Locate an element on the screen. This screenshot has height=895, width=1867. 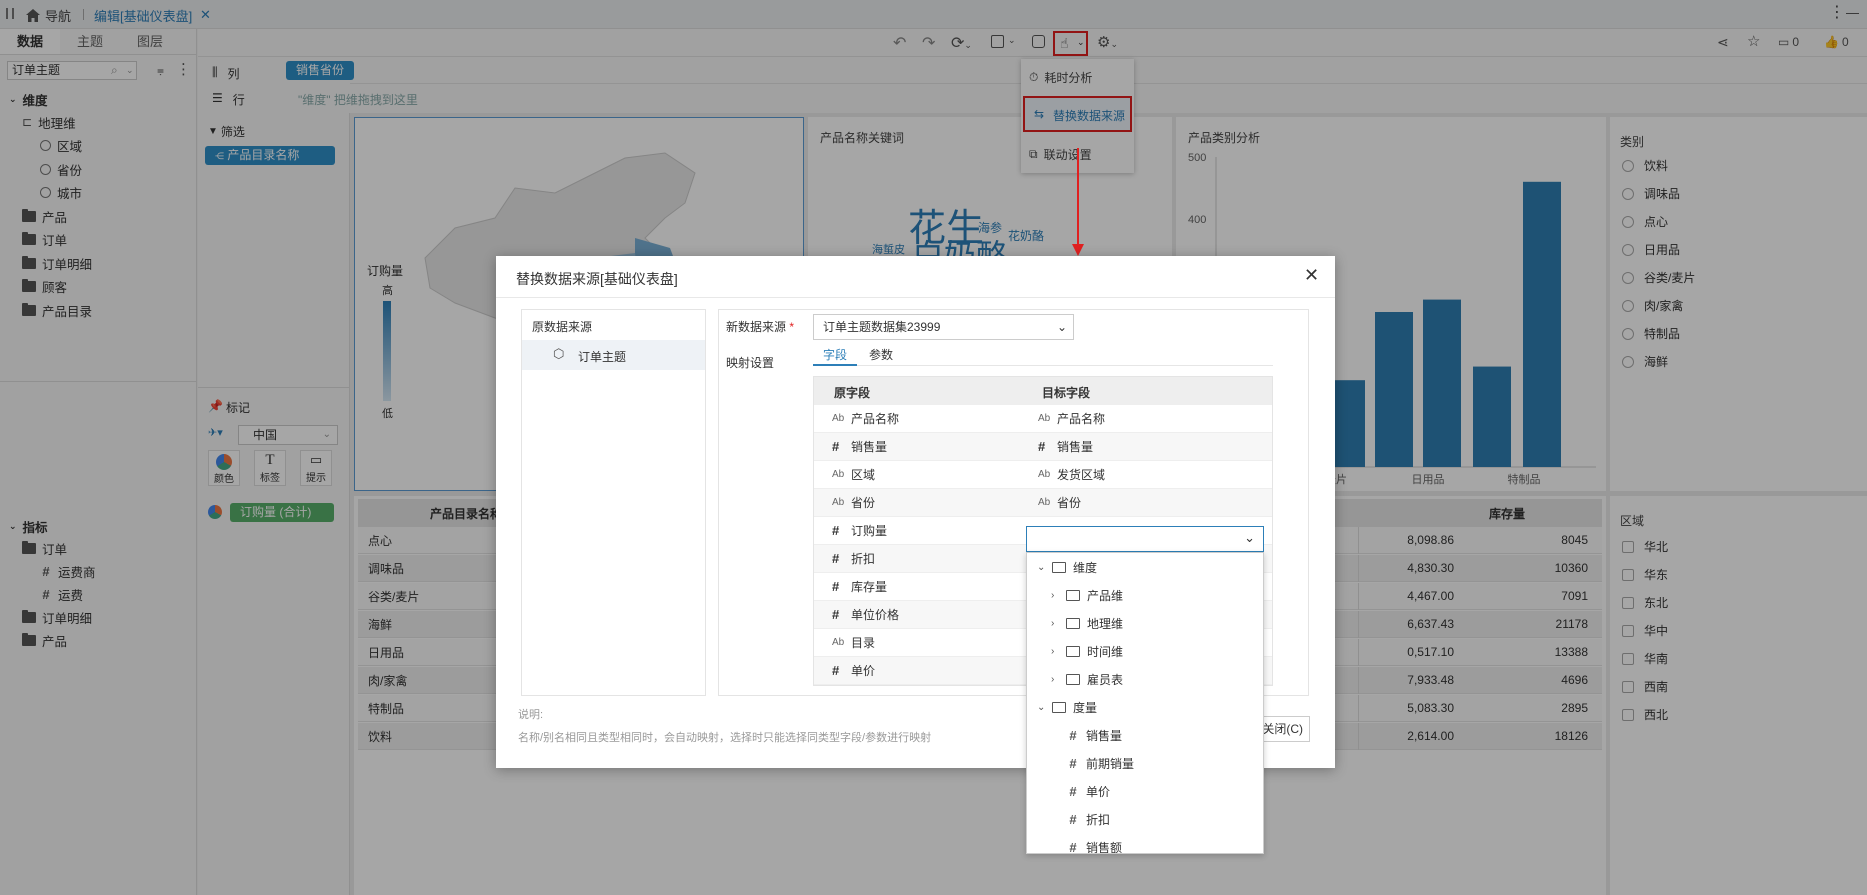
mapping-row: Ab 区域 Ab 发货区域 is located at coordinates (1043, 475).